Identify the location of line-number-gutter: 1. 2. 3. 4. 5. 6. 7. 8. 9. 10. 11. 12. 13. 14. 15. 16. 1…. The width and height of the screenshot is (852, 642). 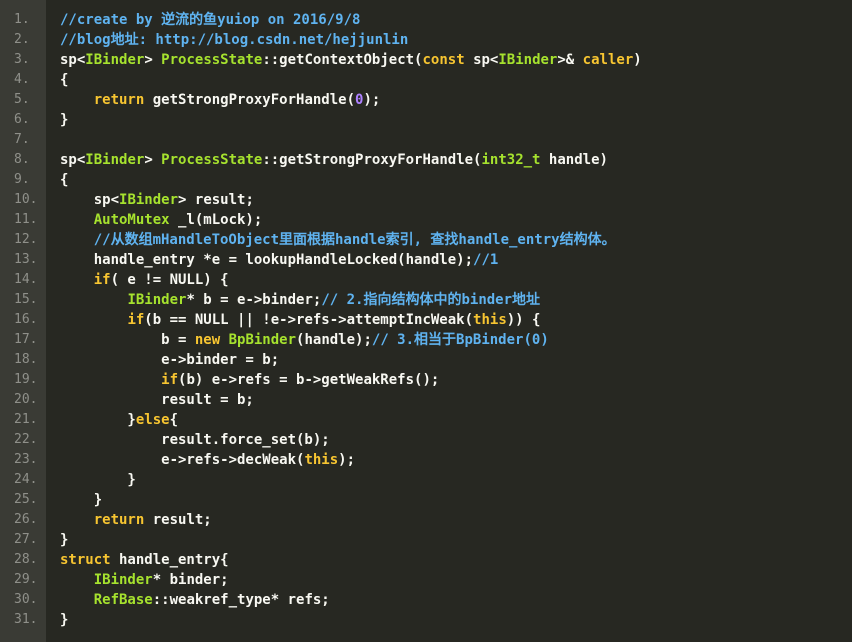
(23, 321).